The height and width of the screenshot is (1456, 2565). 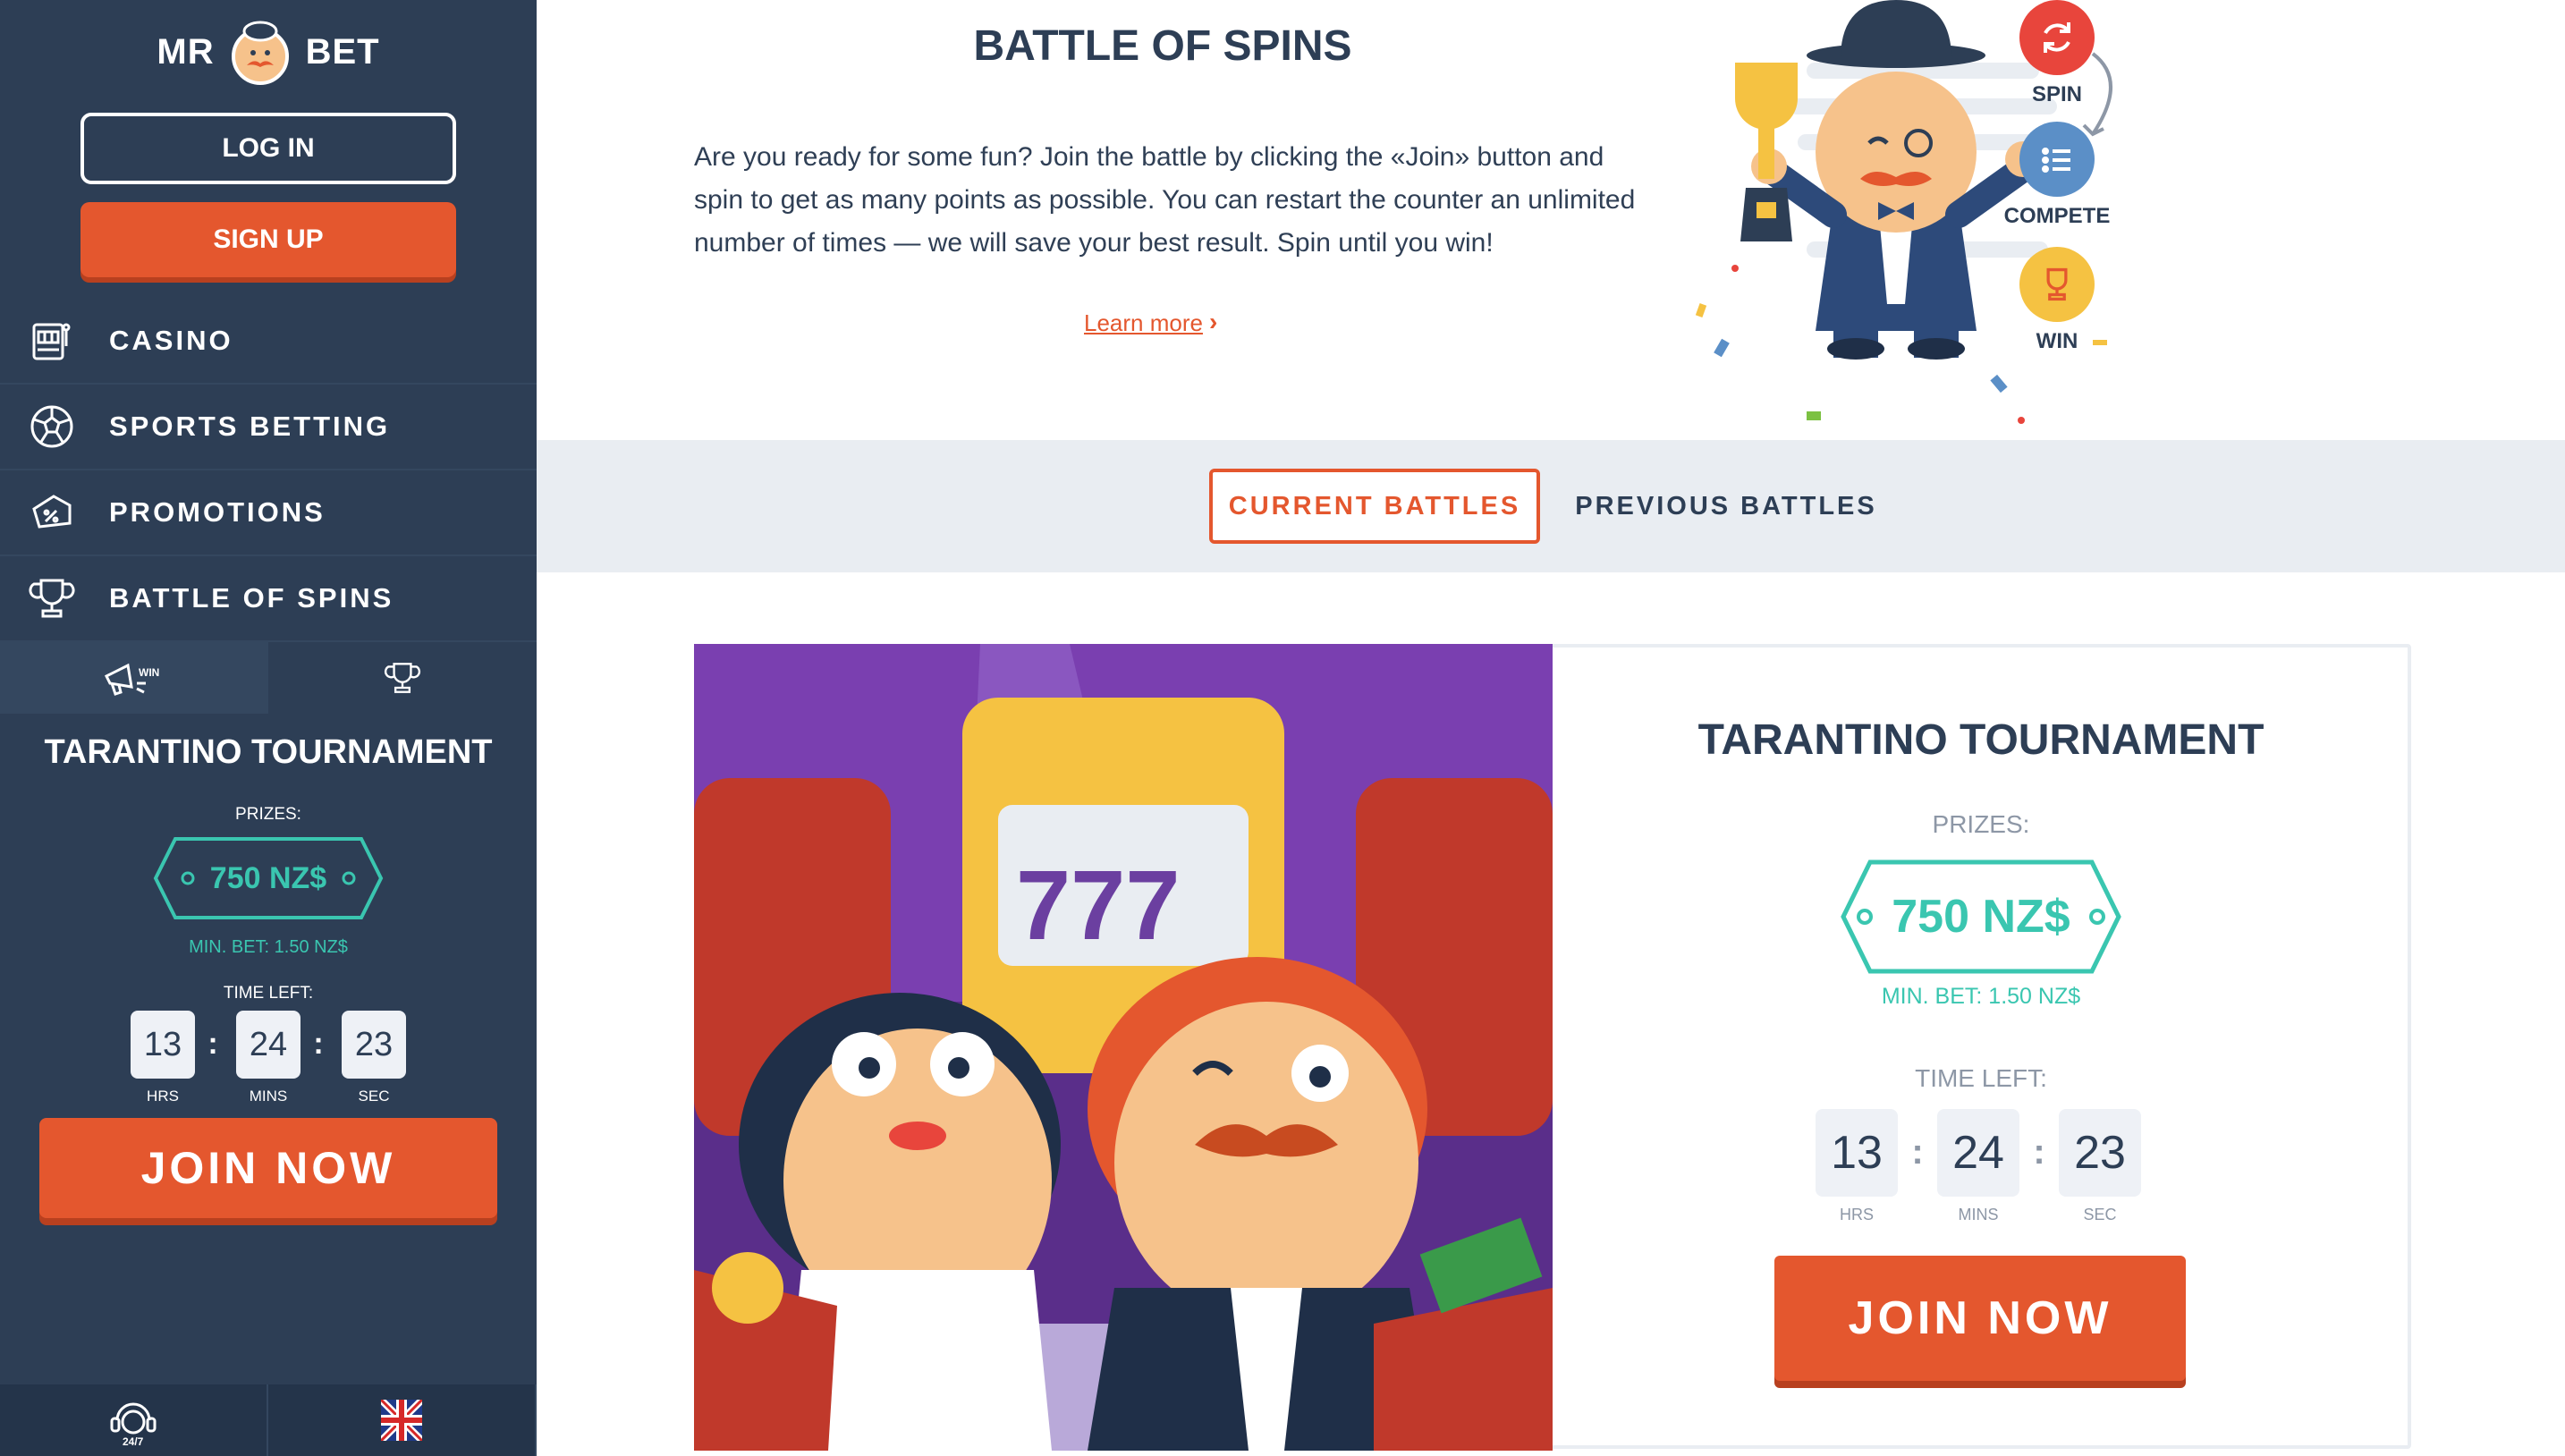 What do you see at coordinates (268, 947) in the screenshot?
I see `sidebar-min-bet: MIN. BET: 1.50 NZ$` at bounding box center [268, 947].